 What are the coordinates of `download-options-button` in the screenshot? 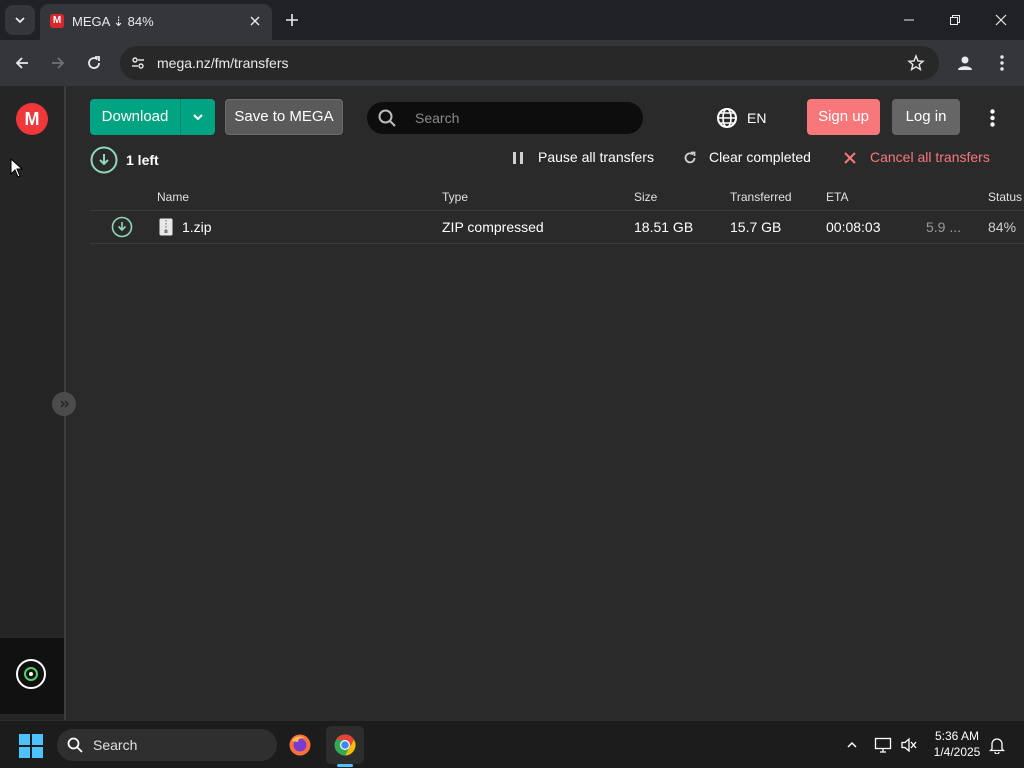 It's located at (198, 117).